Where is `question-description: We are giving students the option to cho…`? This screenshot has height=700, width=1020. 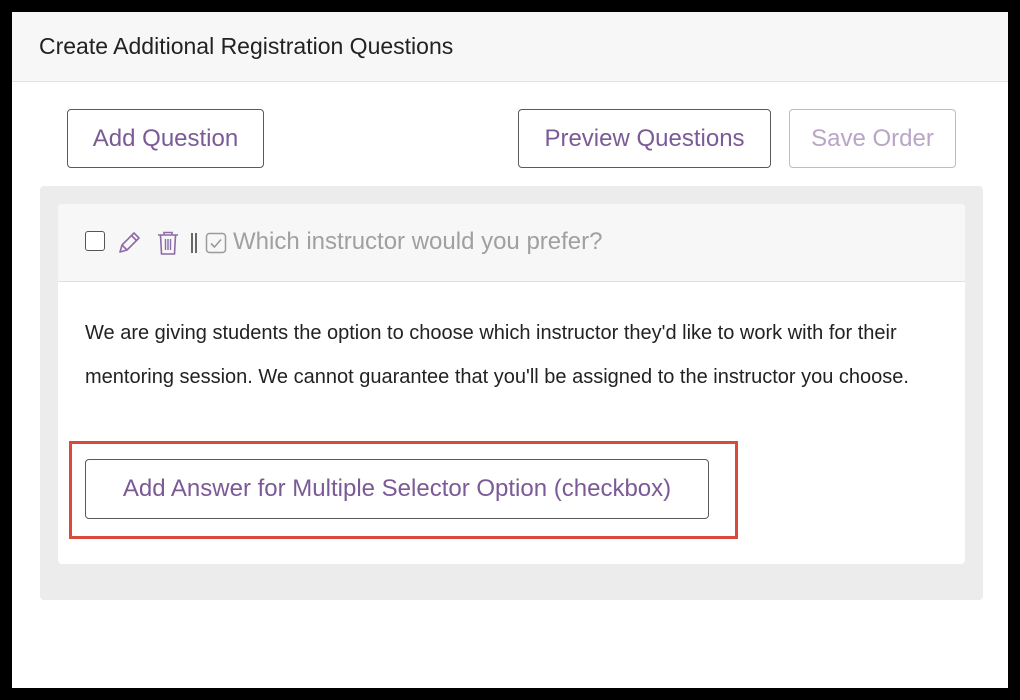
question-description: We are giving students the option to cho… is located at coordinates (497, 355).